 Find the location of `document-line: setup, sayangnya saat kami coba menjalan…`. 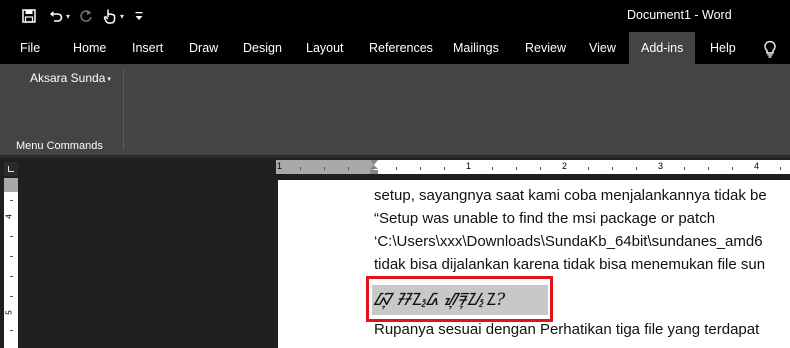

document-line: setup, sayangnya saat kami coba menjalan… is located at coordinates (570, 195).